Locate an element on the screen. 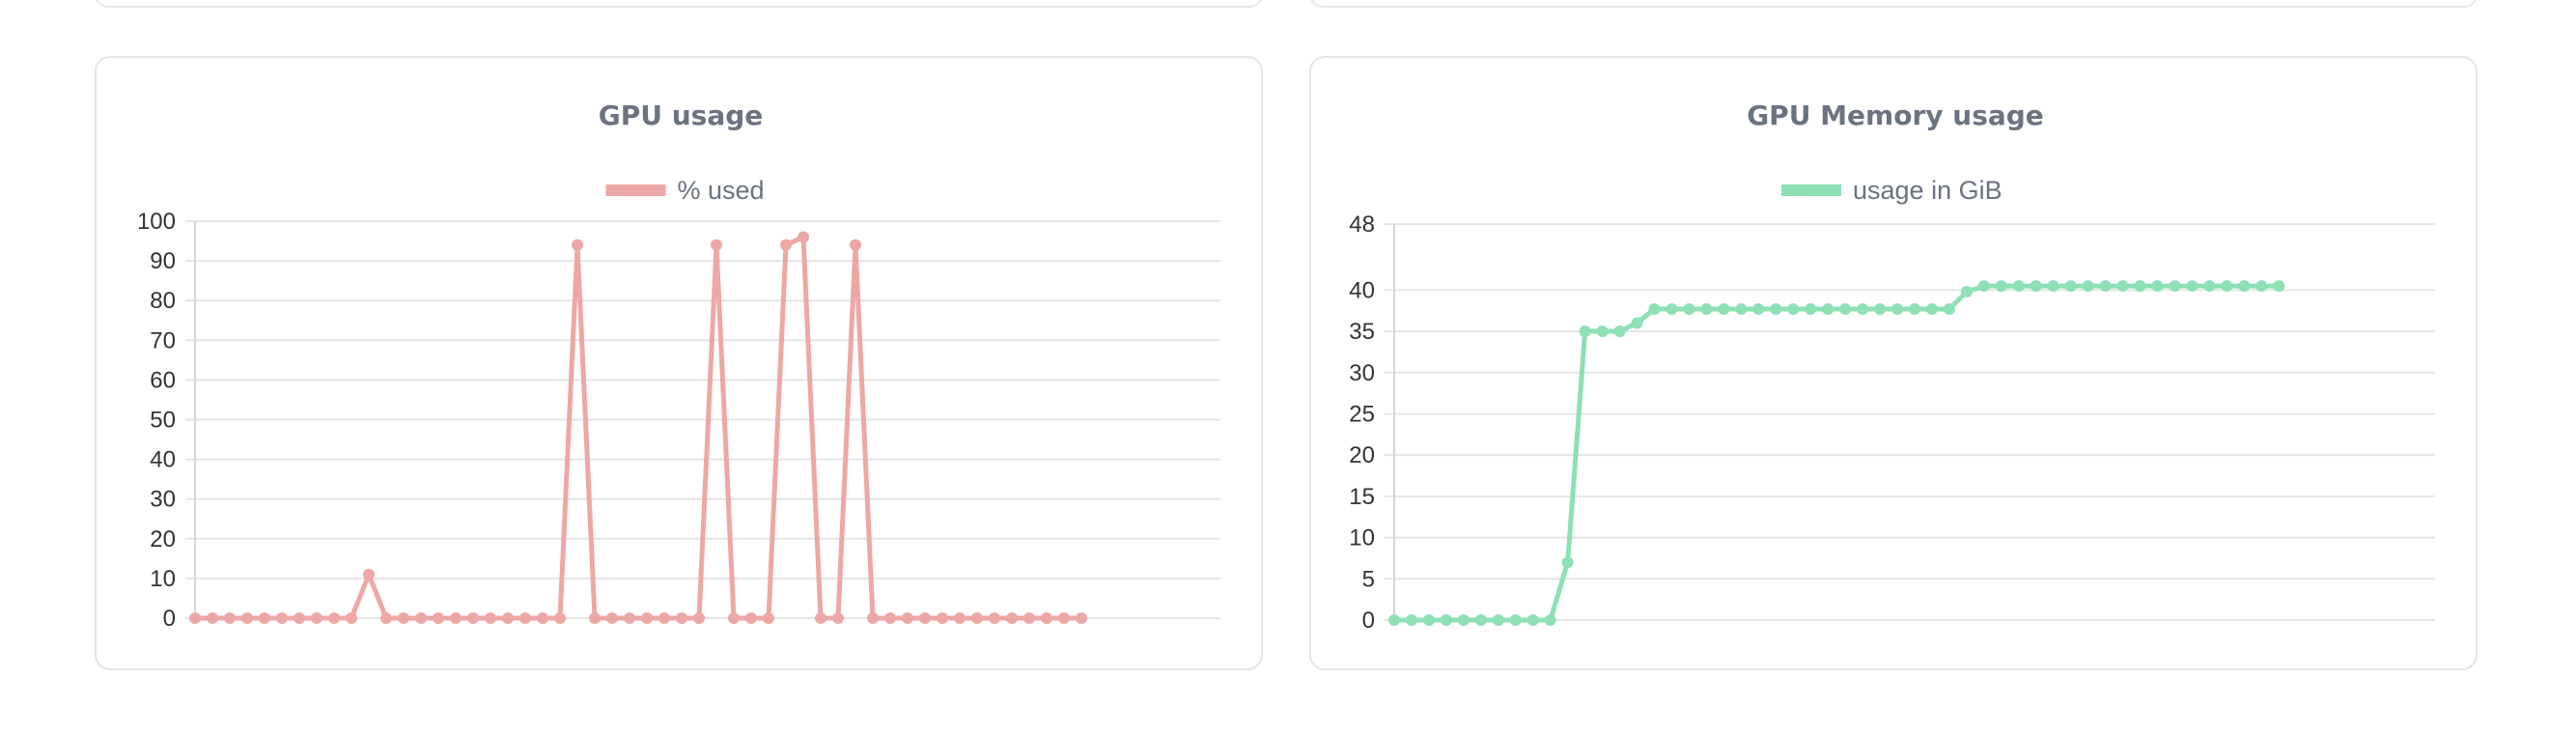 The width and height of the screenshot is (2576, 736). legend-label: % used is located at coordinates (722, 190).